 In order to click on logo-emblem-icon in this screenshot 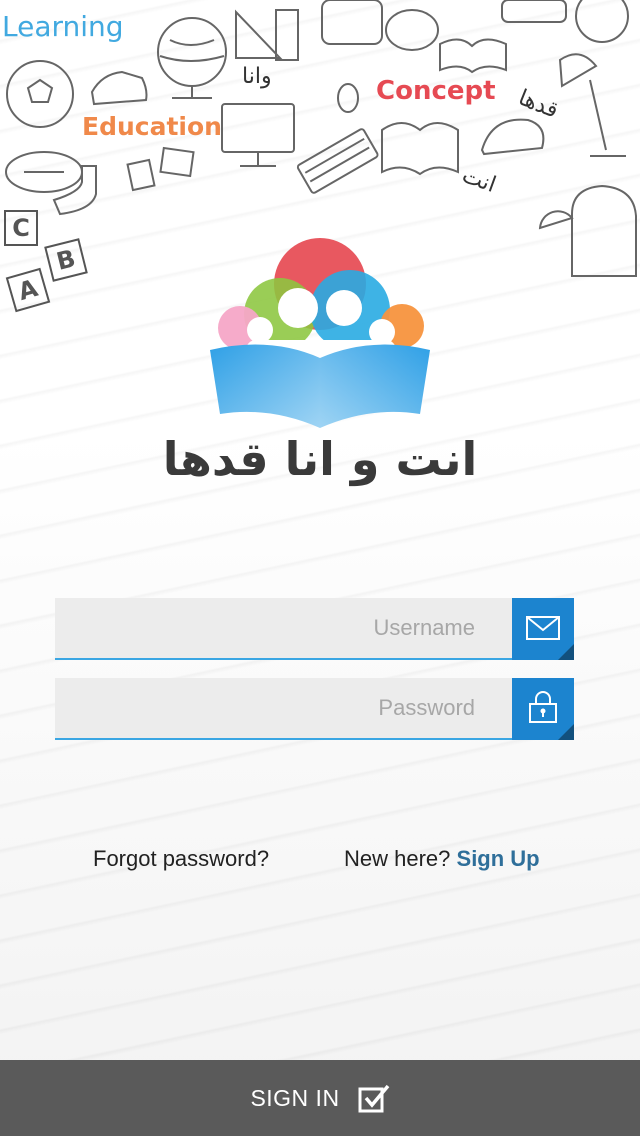, I will do `click(320, 333)`.